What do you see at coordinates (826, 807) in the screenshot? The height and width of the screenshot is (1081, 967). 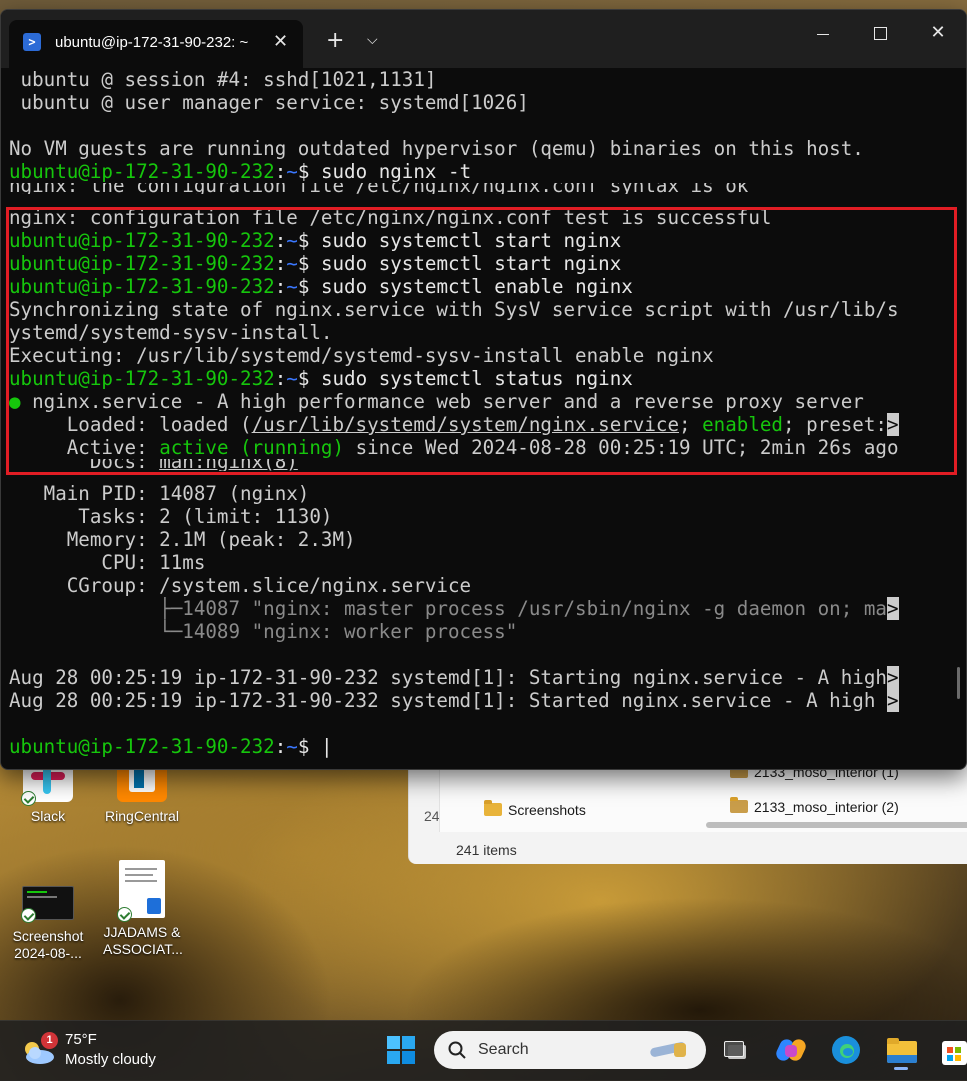 I see `file-label: 2133_moso_interior (2)` at bounding box center [826, 807].